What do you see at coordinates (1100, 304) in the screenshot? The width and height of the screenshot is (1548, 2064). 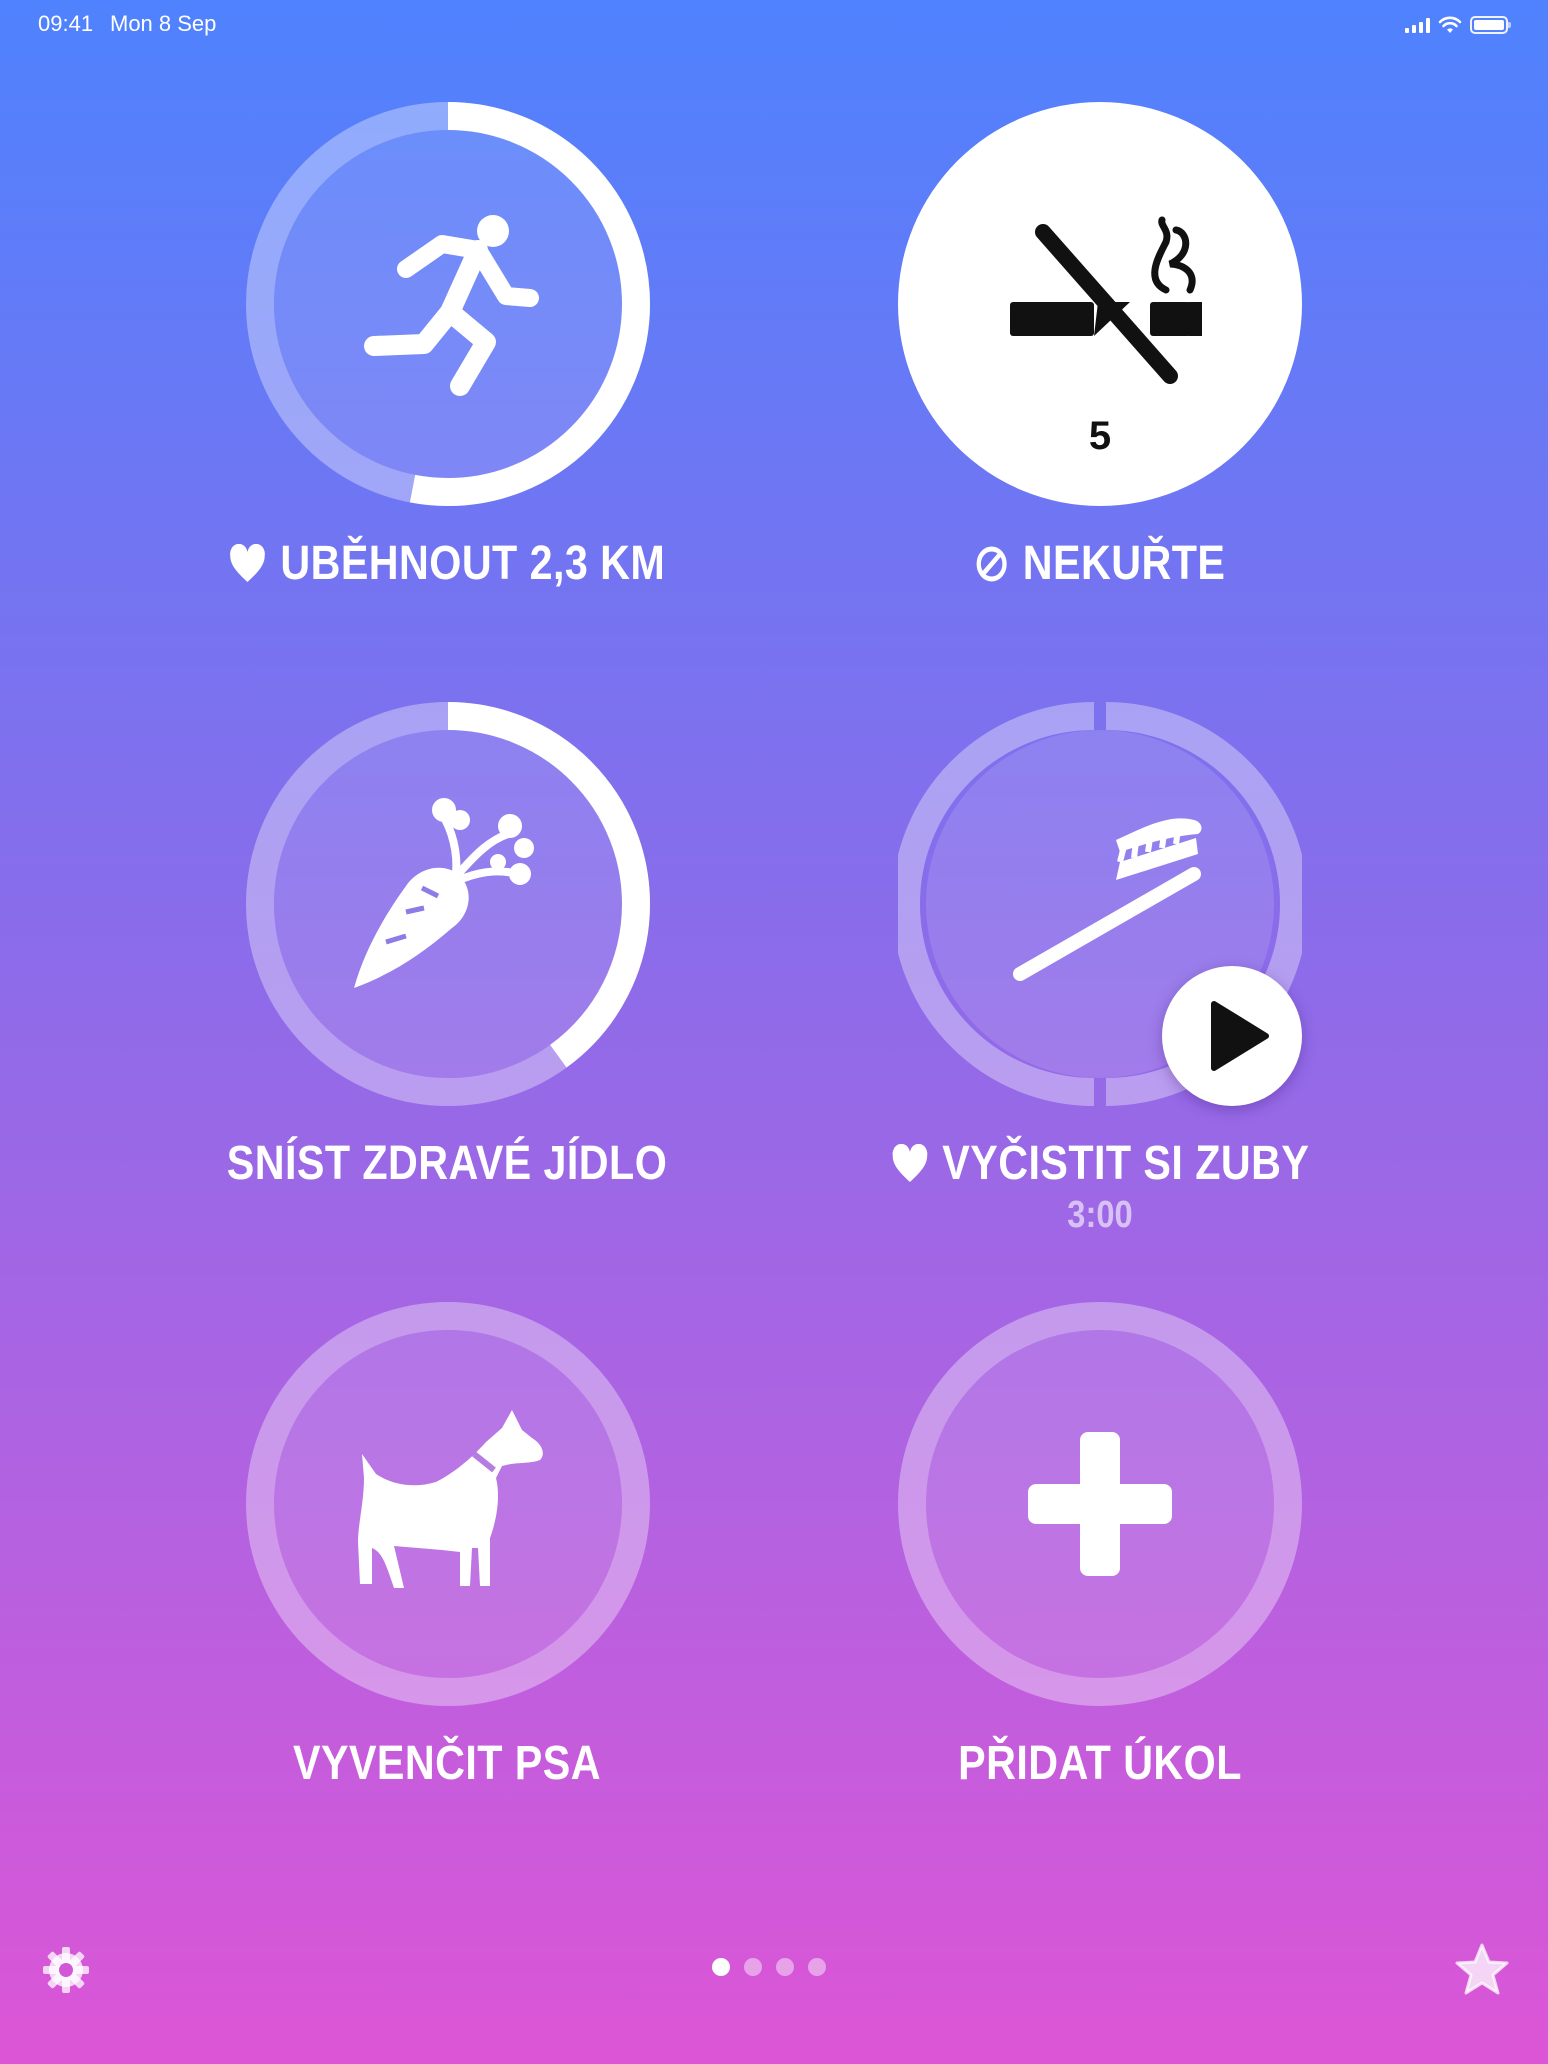 I see `habit-no-smoking: 5` at bounding box center [1100, 304].